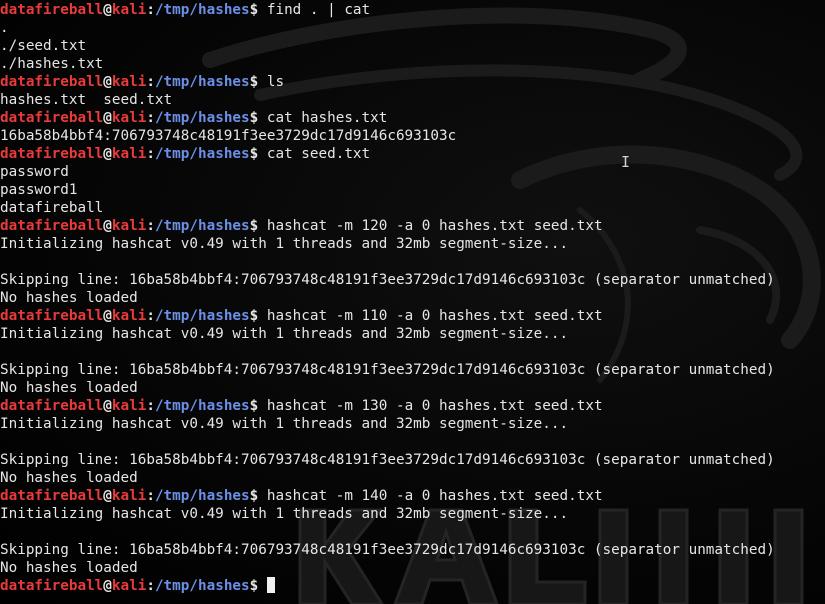 The width and height of the screenshot is (825, 604). I want to click on command-text: hashcat -m 120 -a 0 hashes.txt seed.txt, so click(434, 226).